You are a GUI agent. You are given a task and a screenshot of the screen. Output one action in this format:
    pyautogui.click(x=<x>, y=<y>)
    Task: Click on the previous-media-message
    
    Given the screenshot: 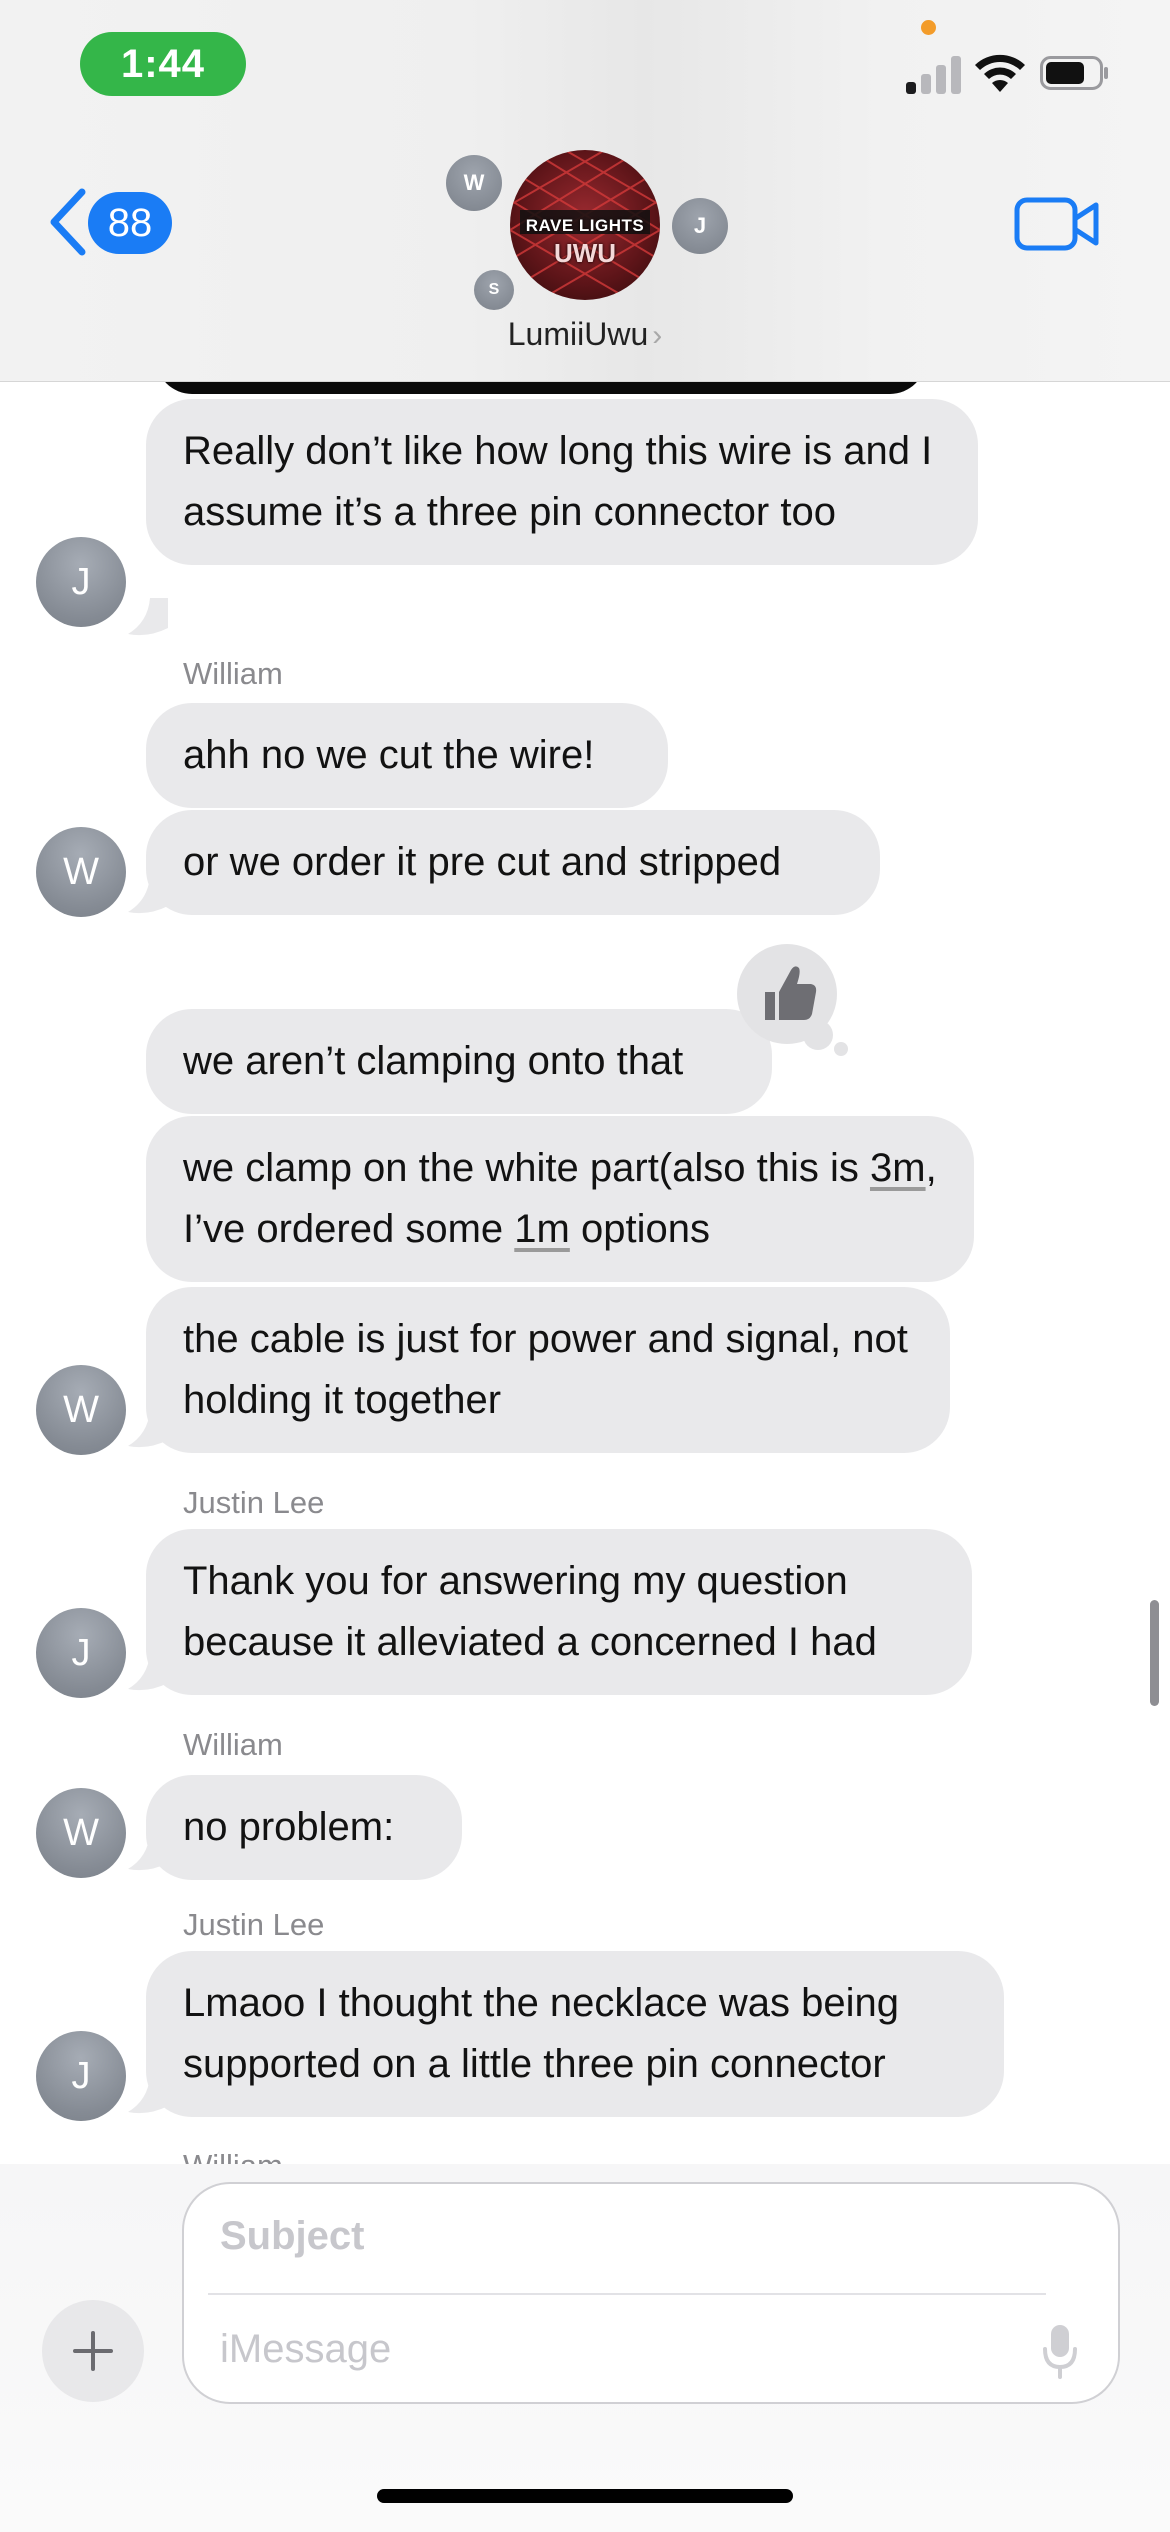 What is the action you would take?
    pyautogui.click(x=541, y=388)
    